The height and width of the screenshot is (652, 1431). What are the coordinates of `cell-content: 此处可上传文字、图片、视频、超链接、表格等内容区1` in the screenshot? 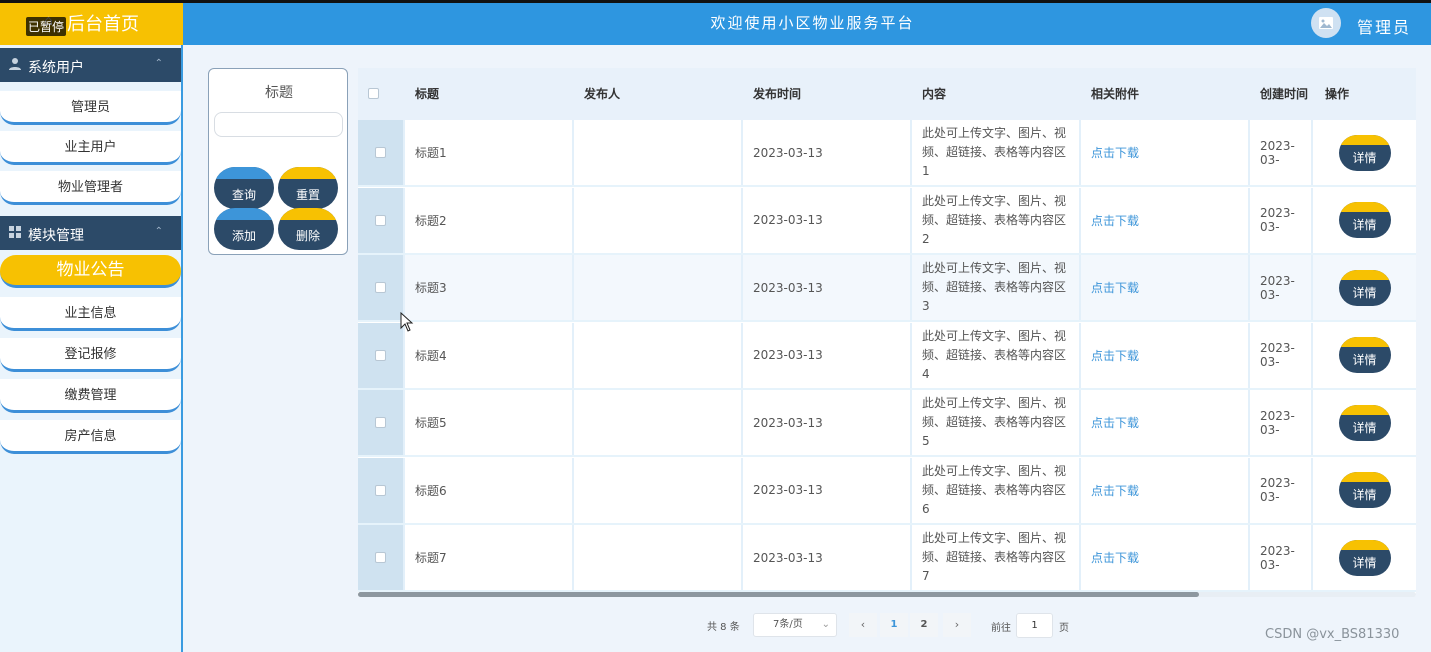 It's located at (994, 152).